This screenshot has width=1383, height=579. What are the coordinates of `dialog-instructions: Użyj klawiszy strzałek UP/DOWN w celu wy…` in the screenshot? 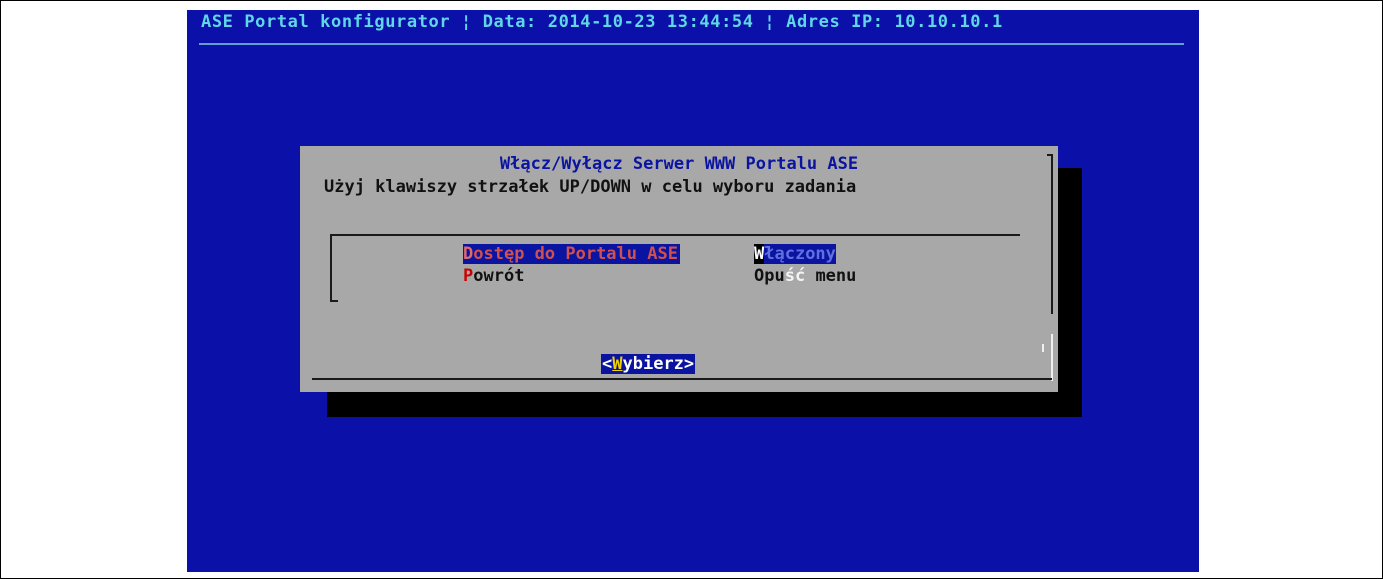 It's located at (590, 187).